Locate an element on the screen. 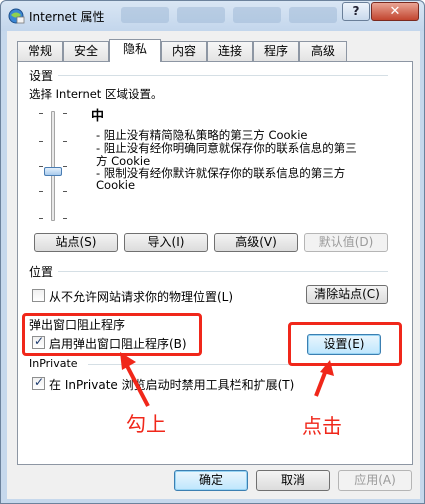  checkmark-icon: ✓ is located at coordinates (39, 382).